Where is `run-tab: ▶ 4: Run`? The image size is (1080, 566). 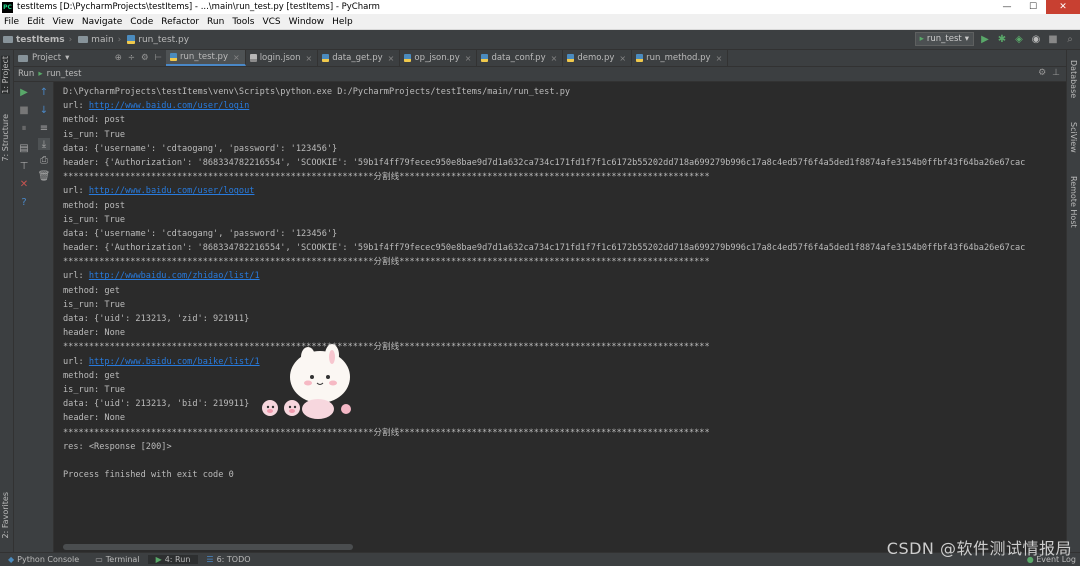
run-tab: ▶ 4: Run is located at coordinates (173, 559).